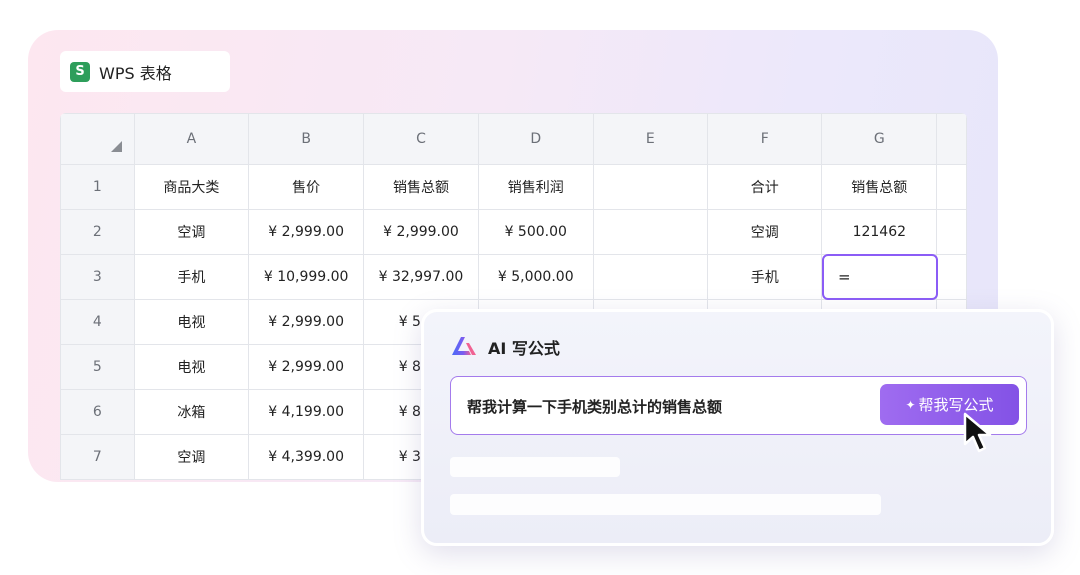  Describe the element at coordinates (116, 146) in the screenshot. I see `select-all-icon` at that location.